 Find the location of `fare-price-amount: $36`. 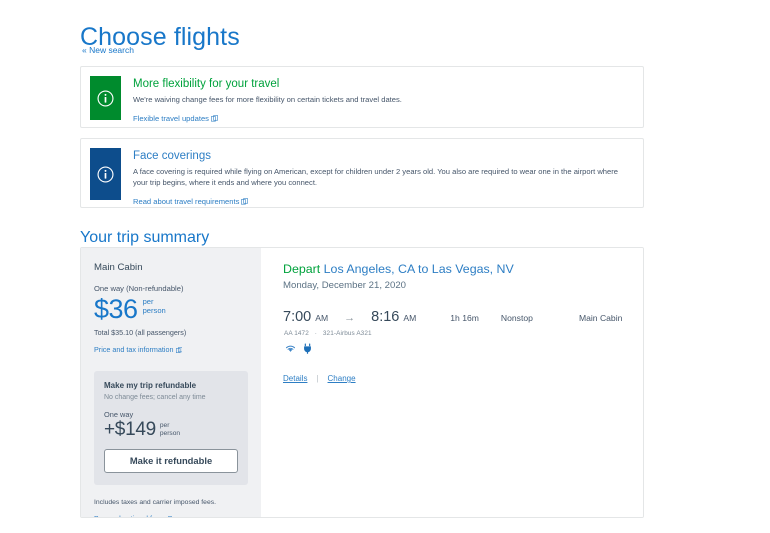

fare-price-amount: $36 is located at coordinates (116, 309).